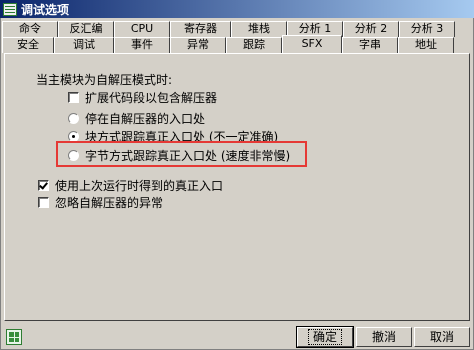 This screenshot has height=350, width=474. Describe the element at coordinates (142, 29) in the screenshot. I see `tab-cpu: CPU` at that location.